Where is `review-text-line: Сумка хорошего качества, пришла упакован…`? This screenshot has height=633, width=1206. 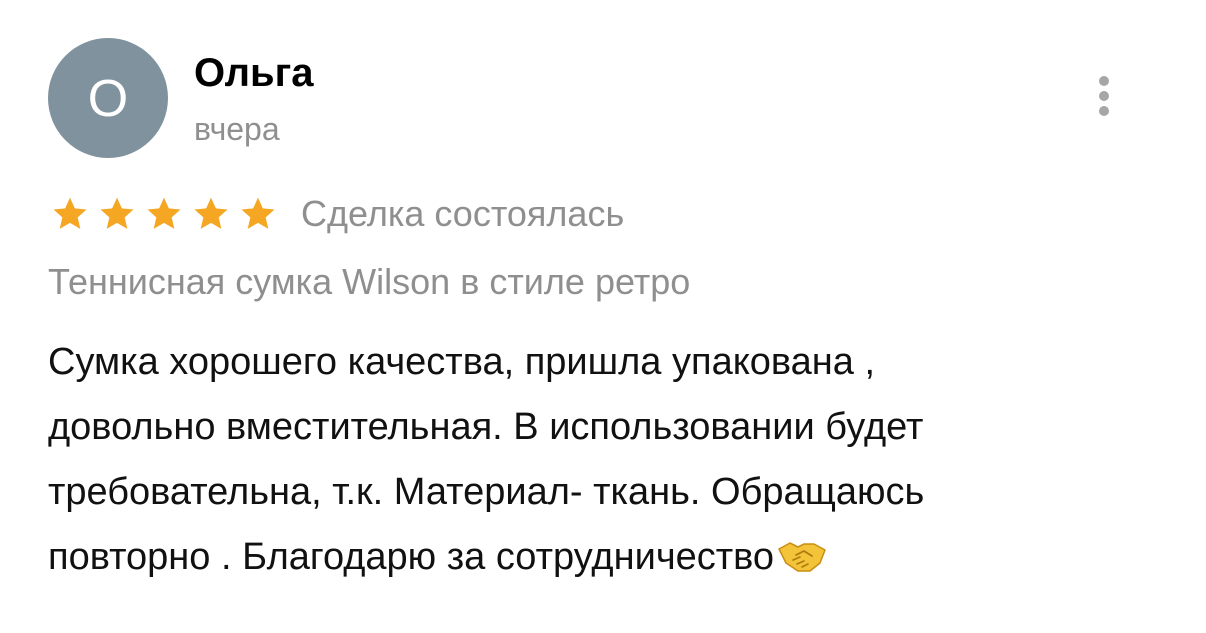
review-text-line: Сумка хорошего качества, пришла упакован… is located at coordinates (462, 362).